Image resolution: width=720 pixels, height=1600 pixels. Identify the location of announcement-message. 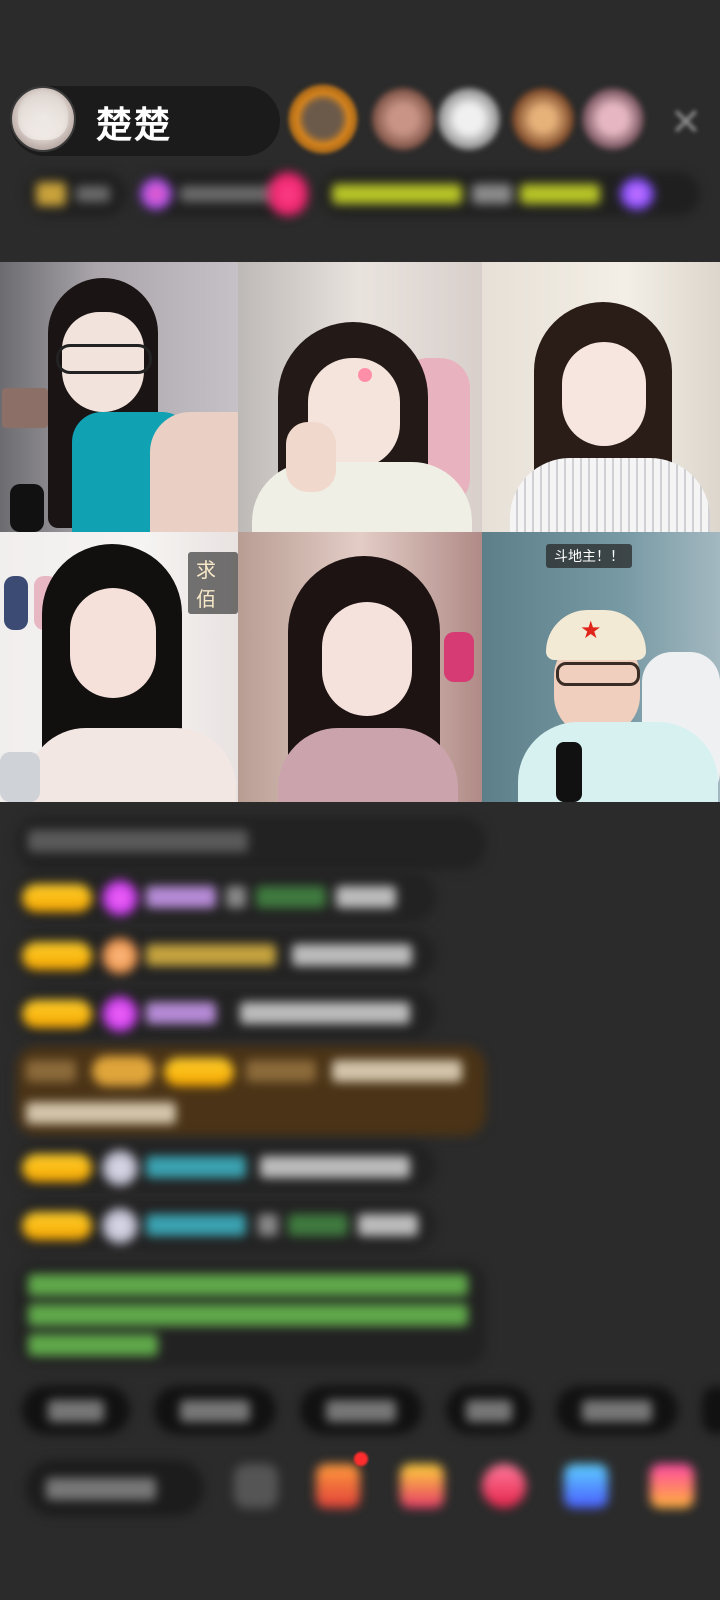
(251, 1314).